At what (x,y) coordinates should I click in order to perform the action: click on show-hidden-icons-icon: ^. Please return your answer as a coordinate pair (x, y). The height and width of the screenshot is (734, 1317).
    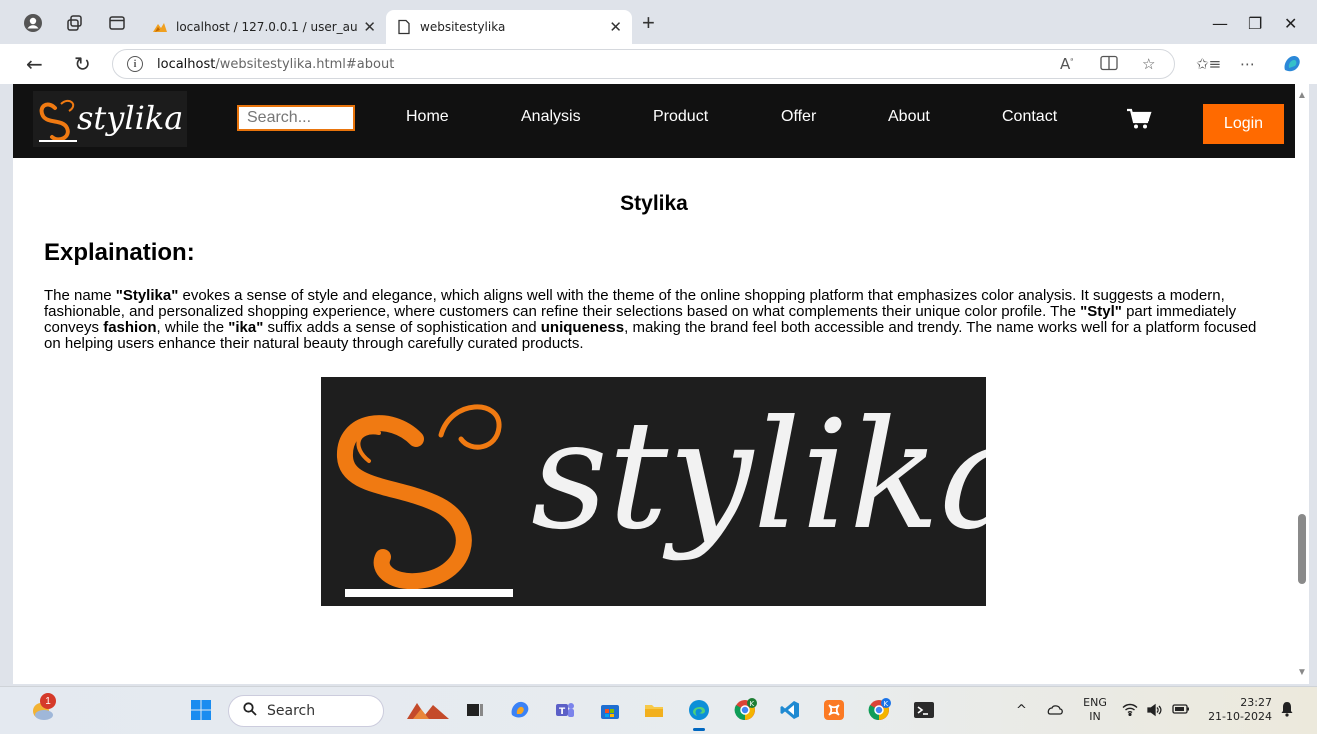
    Looking at the image, I should click on (1021, 710).